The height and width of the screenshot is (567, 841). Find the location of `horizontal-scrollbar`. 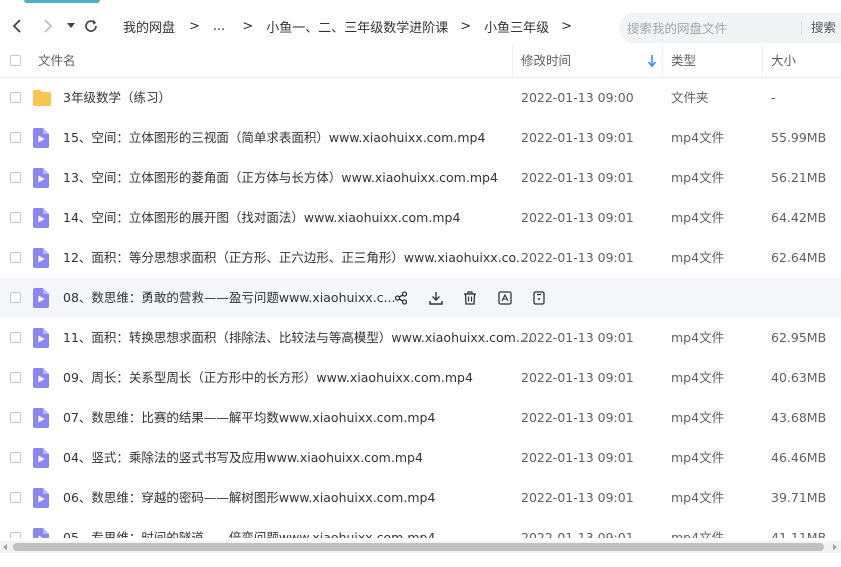

horizontal-scrollbar is located at coordinates (420, 547).